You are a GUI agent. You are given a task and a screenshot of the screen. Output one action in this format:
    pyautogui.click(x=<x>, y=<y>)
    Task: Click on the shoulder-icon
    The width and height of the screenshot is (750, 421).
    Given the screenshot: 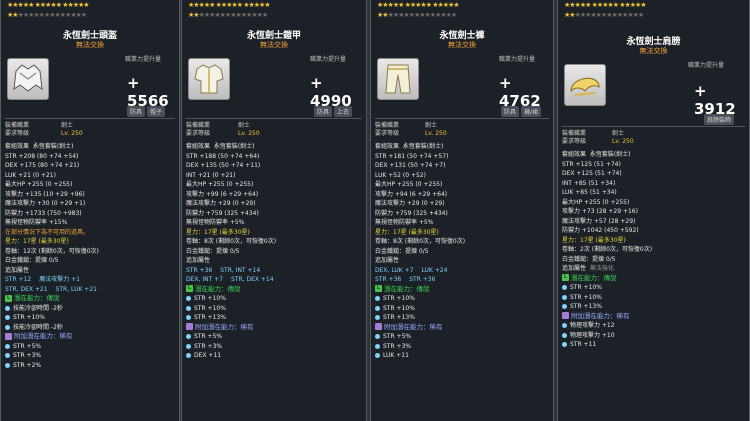 What is the action you would take?
    pyautogui.click(x=585, y=85)
    